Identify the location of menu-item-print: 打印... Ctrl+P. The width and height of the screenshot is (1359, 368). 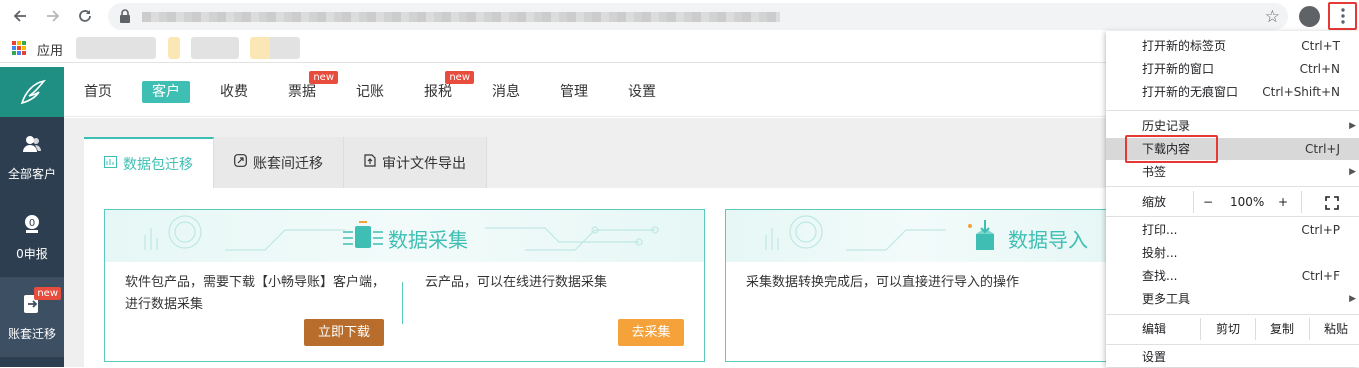
(1232, 230).